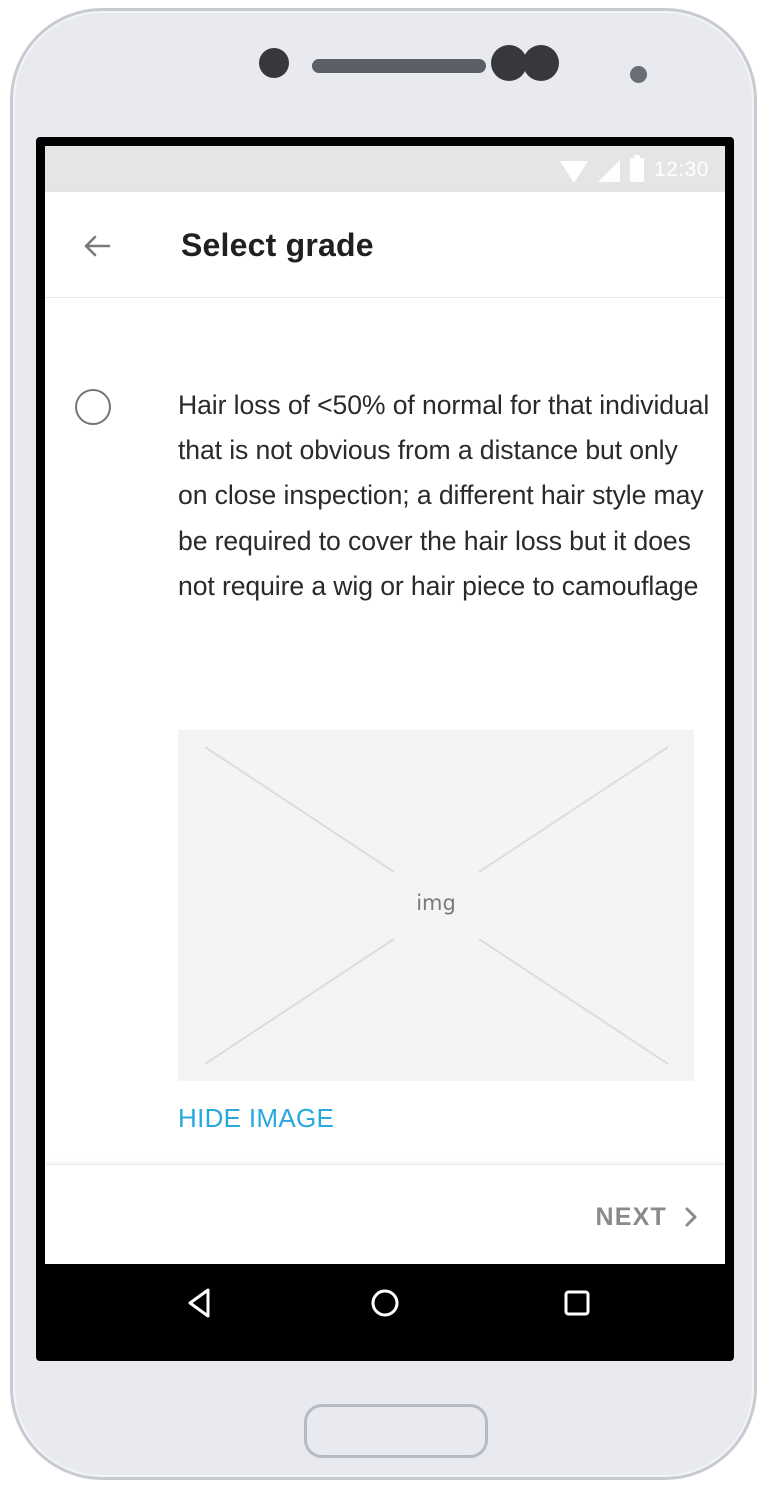  I want to click on nav-home-button, so click(385, 1303).